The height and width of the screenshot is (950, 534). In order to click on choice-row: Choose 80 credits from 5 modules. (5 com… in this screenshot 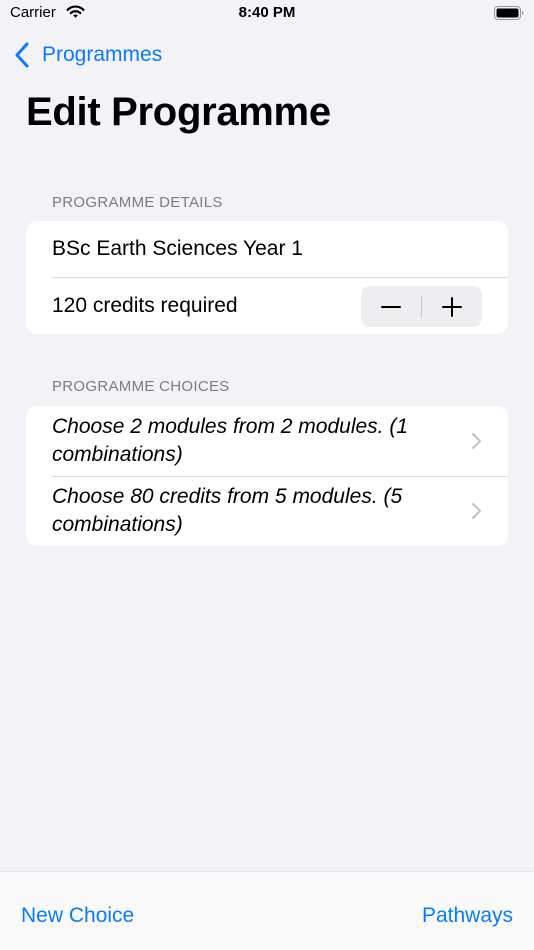, I will do `click(267, 511)`.